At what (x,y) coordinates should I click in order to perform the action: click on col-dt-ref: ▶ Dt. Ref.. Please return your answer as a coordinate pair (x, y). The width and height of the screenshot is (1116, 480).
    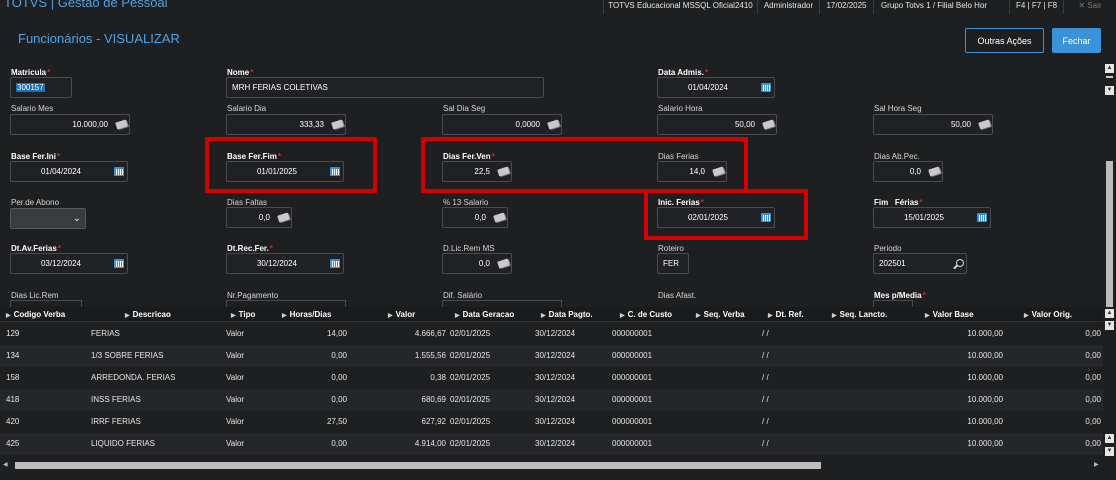
    Looking at the image, I should click on (786, 314).